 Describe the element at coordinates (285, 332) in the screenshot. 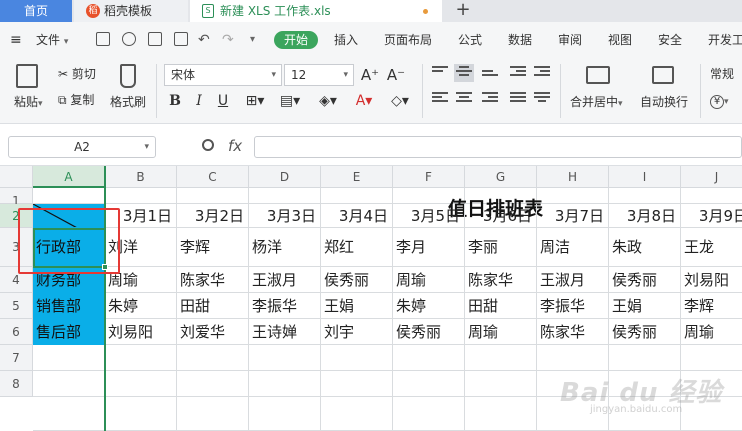

I see `schedule-cell: 王诗婵` at that location.